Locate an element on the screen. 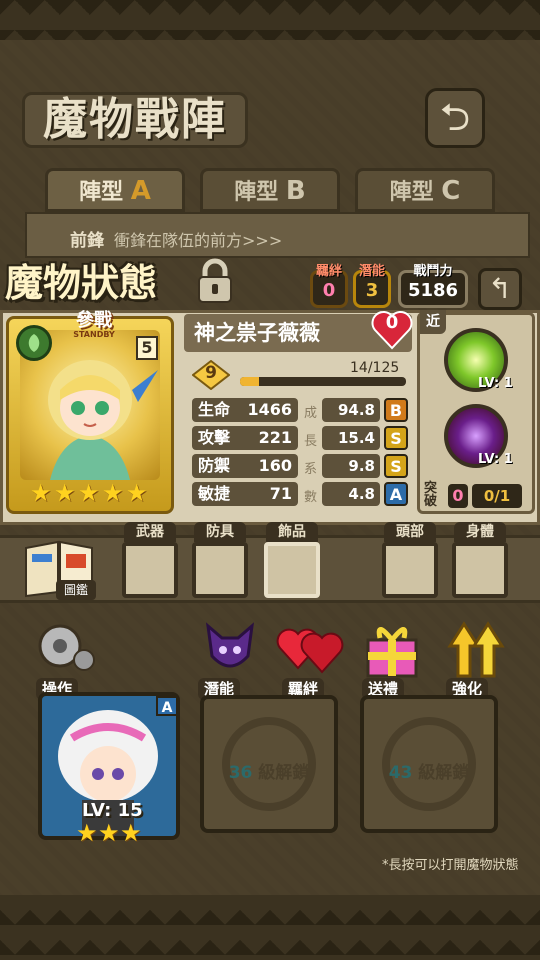 The height and width of the screenshot is (960, 540). standby-sub: STANDBY is located at coordinates (94, 334).